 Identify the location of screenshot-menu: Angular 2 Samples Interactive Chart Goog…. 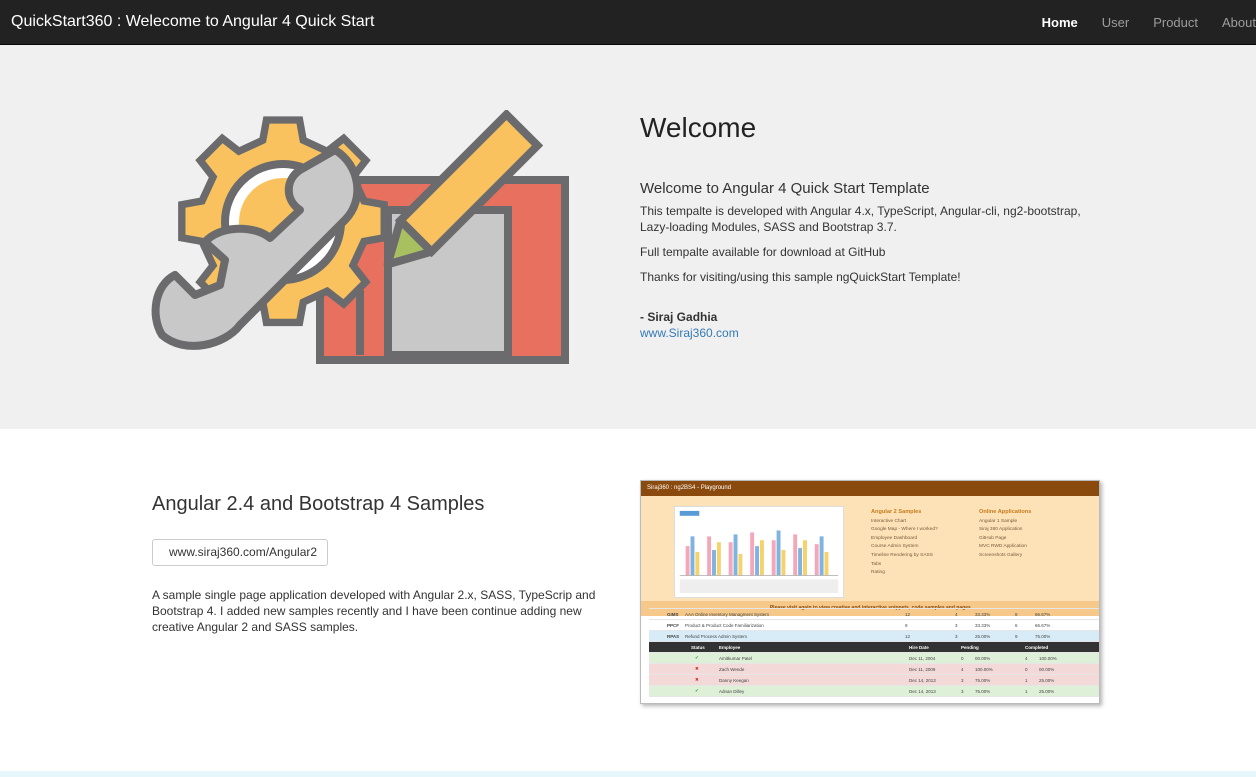
(870, 556).